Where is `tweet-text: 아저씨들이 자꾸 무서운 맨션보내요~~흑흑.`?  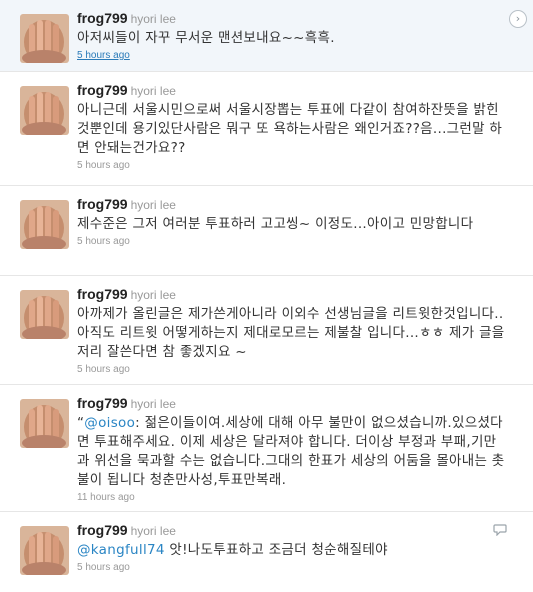
tweet-text: 아저씨들이 자꾸 무서운 맨션보내요~~흑흑. is located at coordinates (206, 38).